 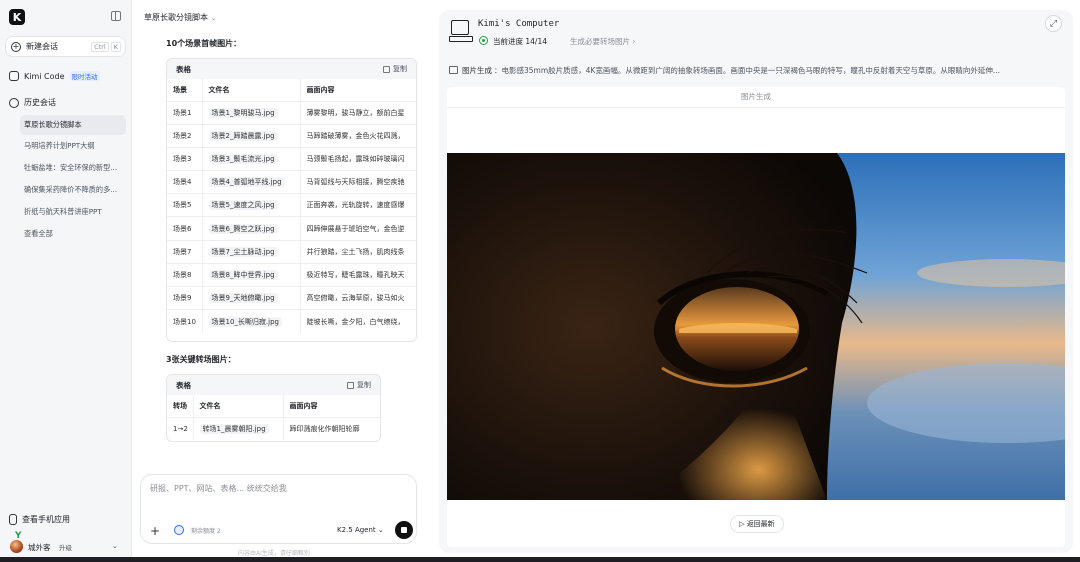 I want to click on model-select: K2.5 Agent ⌄, so click(x=360, y=530).